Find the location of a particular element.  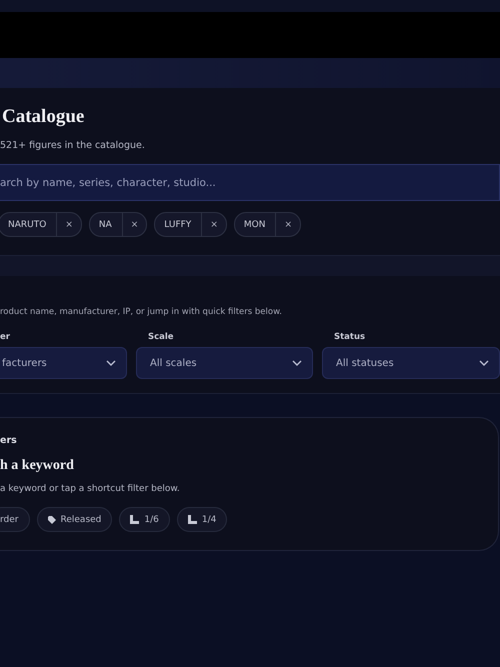

card-text: a keyword or tap a shortcut filter below. is located at coordinates (90, 489).